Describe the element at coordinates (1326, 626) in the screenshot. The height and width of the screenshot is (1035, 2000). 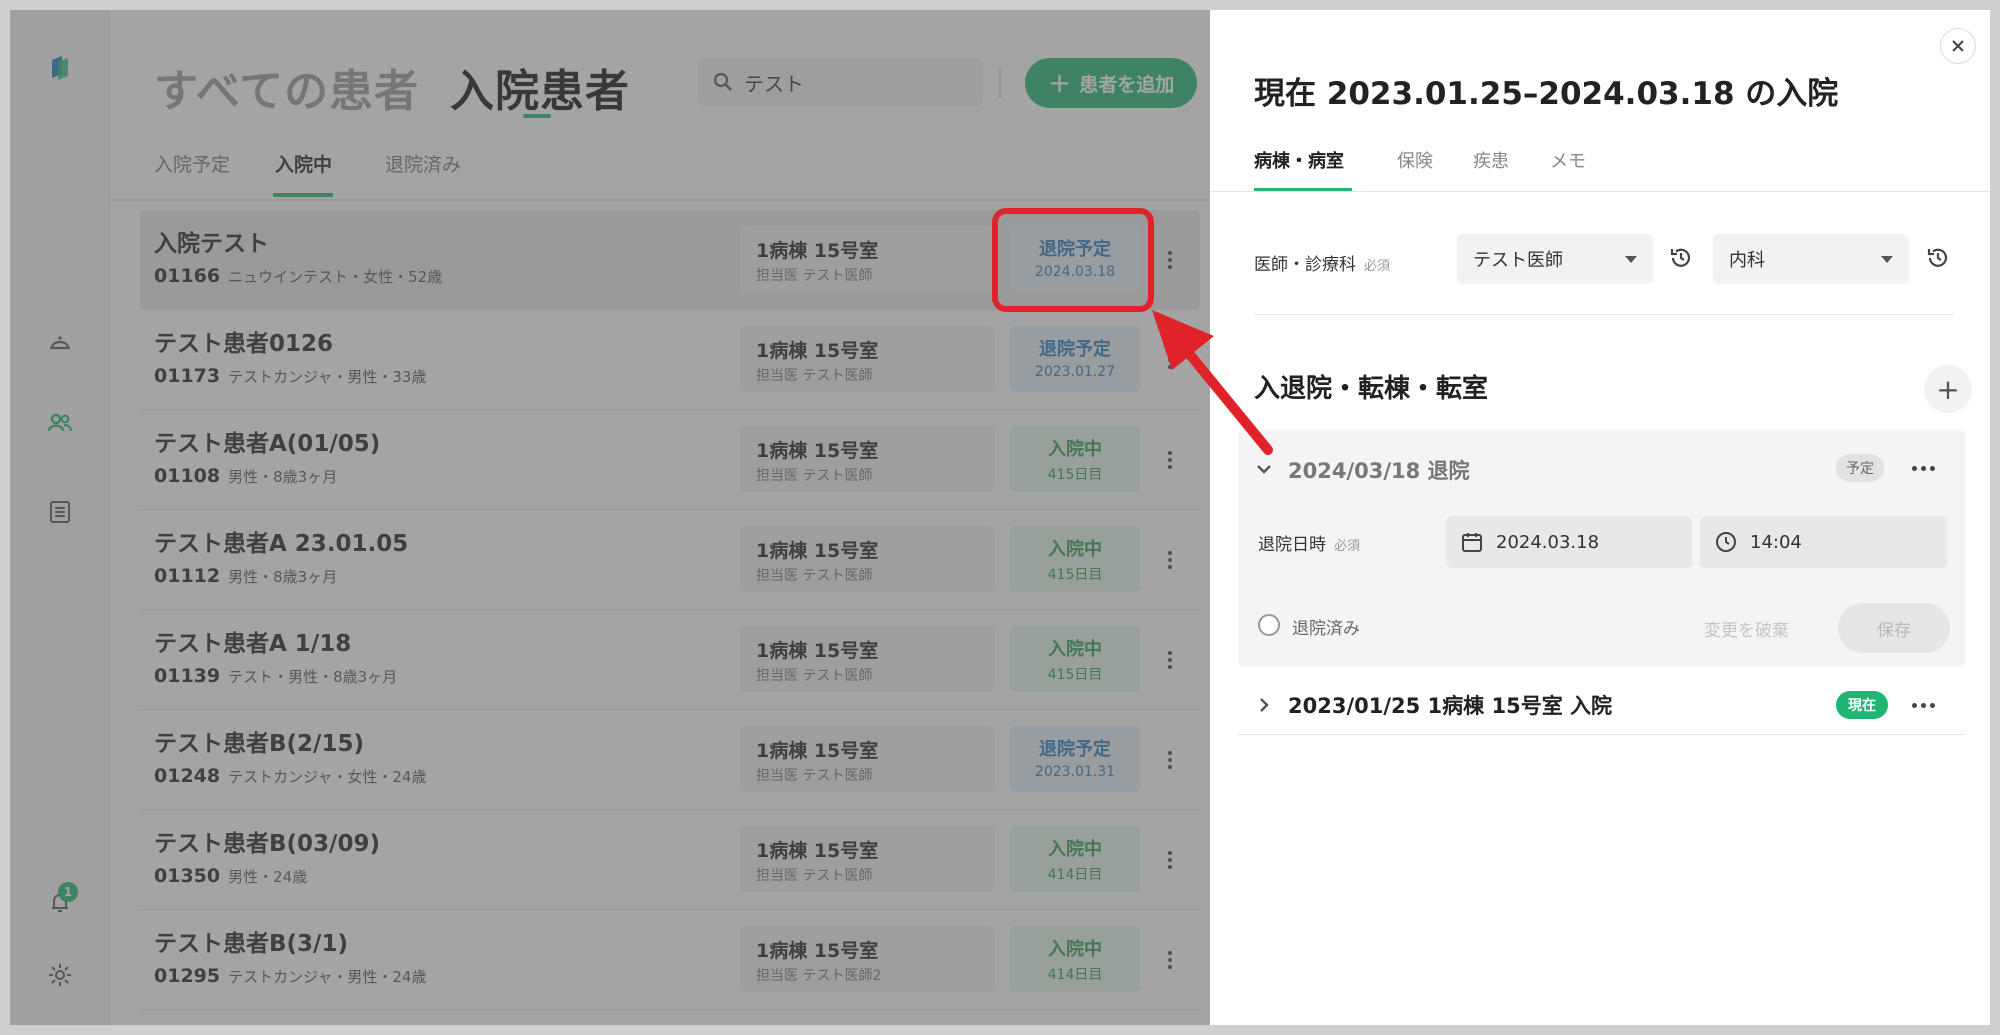
I see `discharged-label: 退院済み` at that location.